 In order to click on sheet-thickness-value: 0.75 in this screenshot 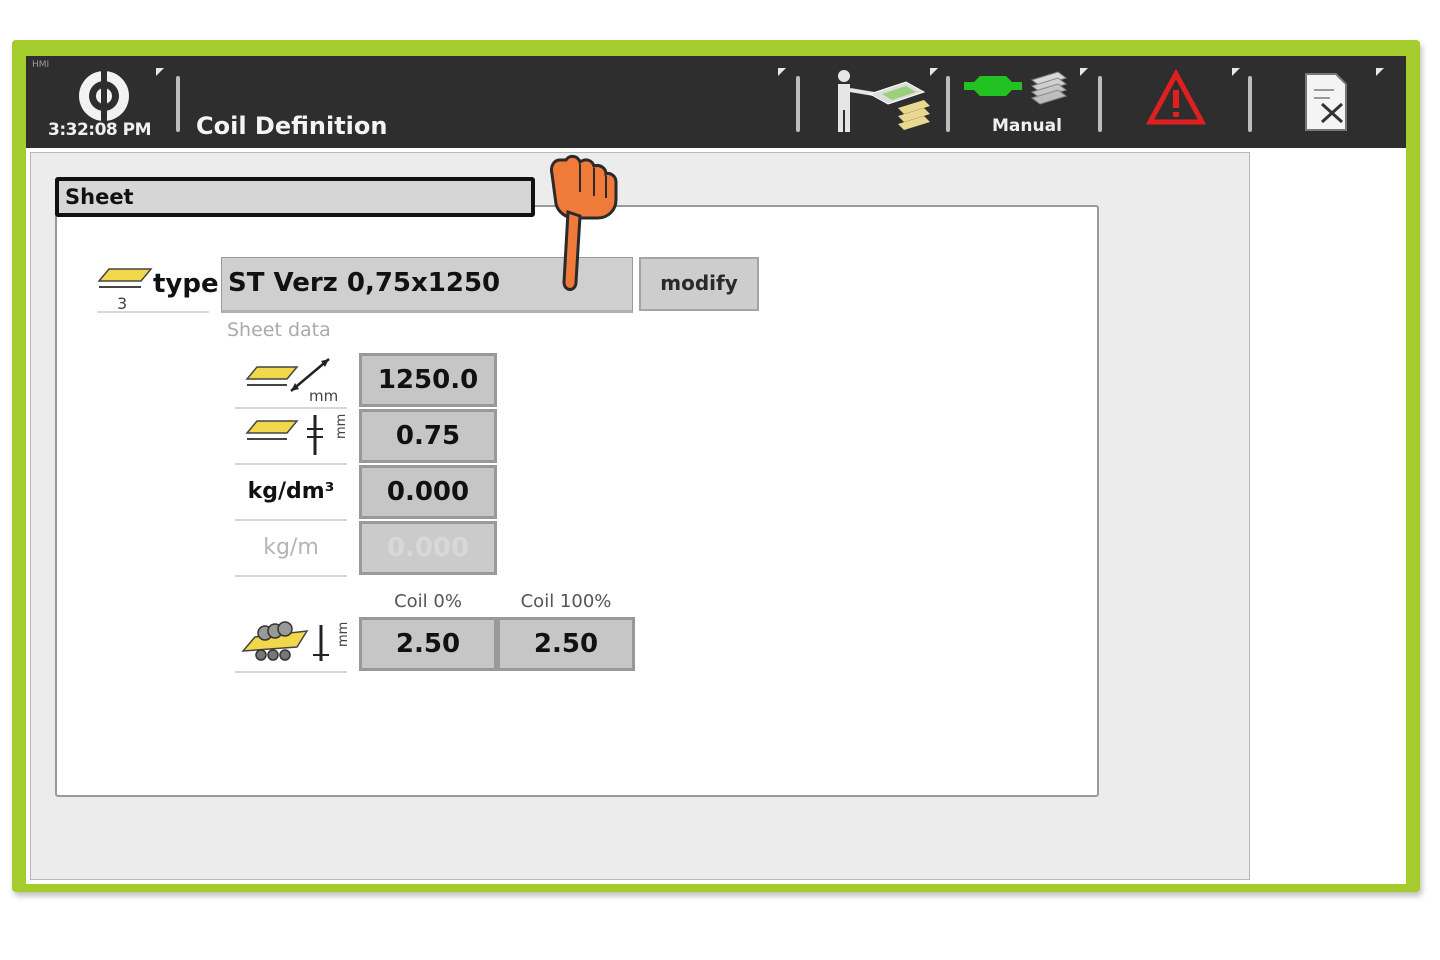, I will do `click(428, 436)`.